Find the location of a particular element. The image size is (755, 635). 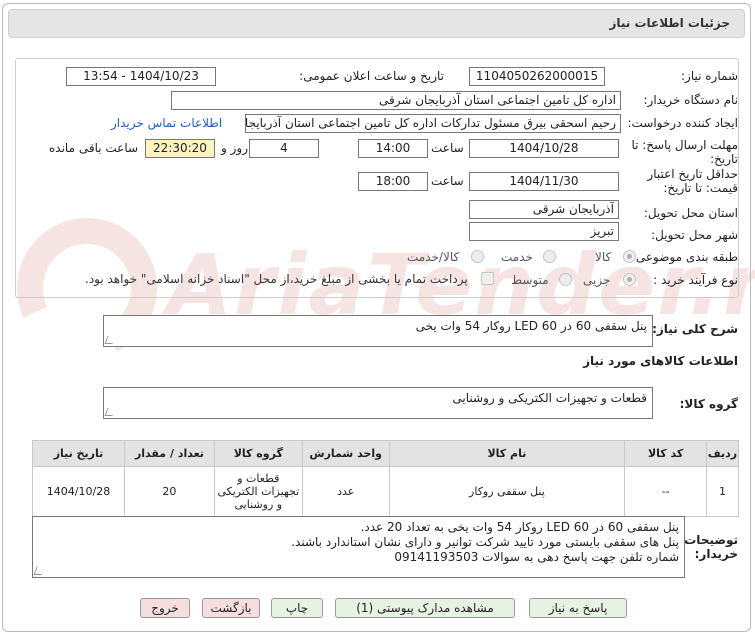

announce-date-field: 1404/10/23 - 13:54 is located at coordinates (142, 76).